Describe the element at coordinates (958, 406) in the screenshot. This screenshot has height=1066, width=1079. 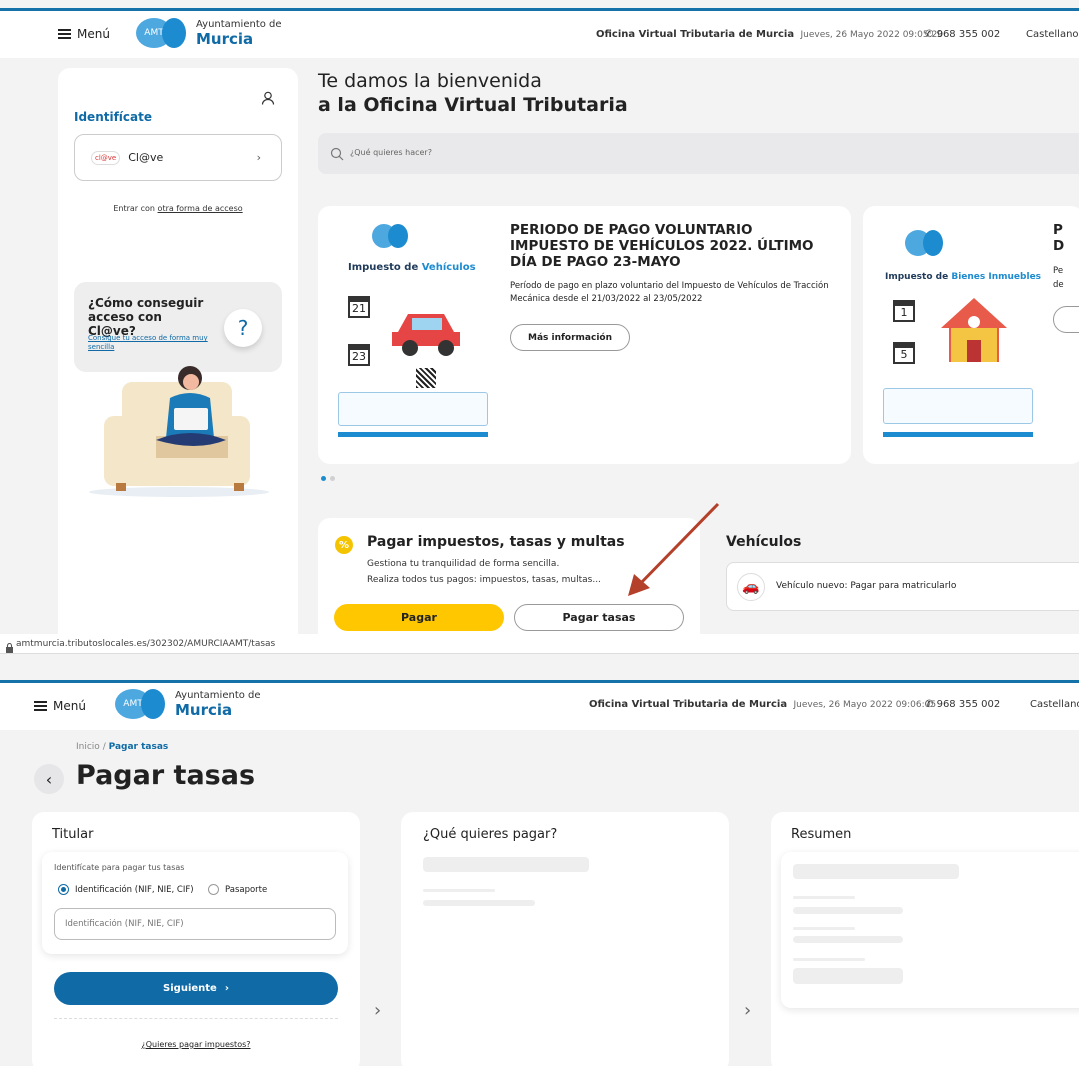
I see `banner2-image-strip` at that location.